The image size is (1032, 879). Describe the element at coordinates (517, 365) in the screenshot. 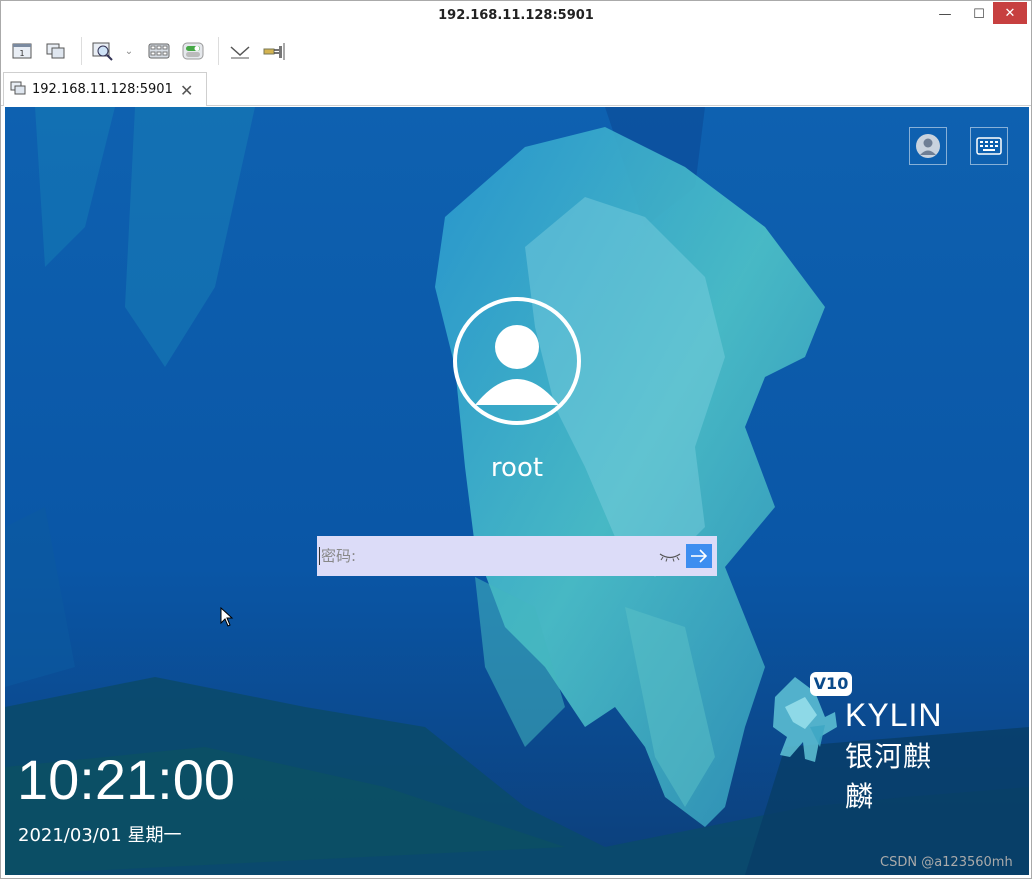

I see `user-silhouette-icon` at that location.